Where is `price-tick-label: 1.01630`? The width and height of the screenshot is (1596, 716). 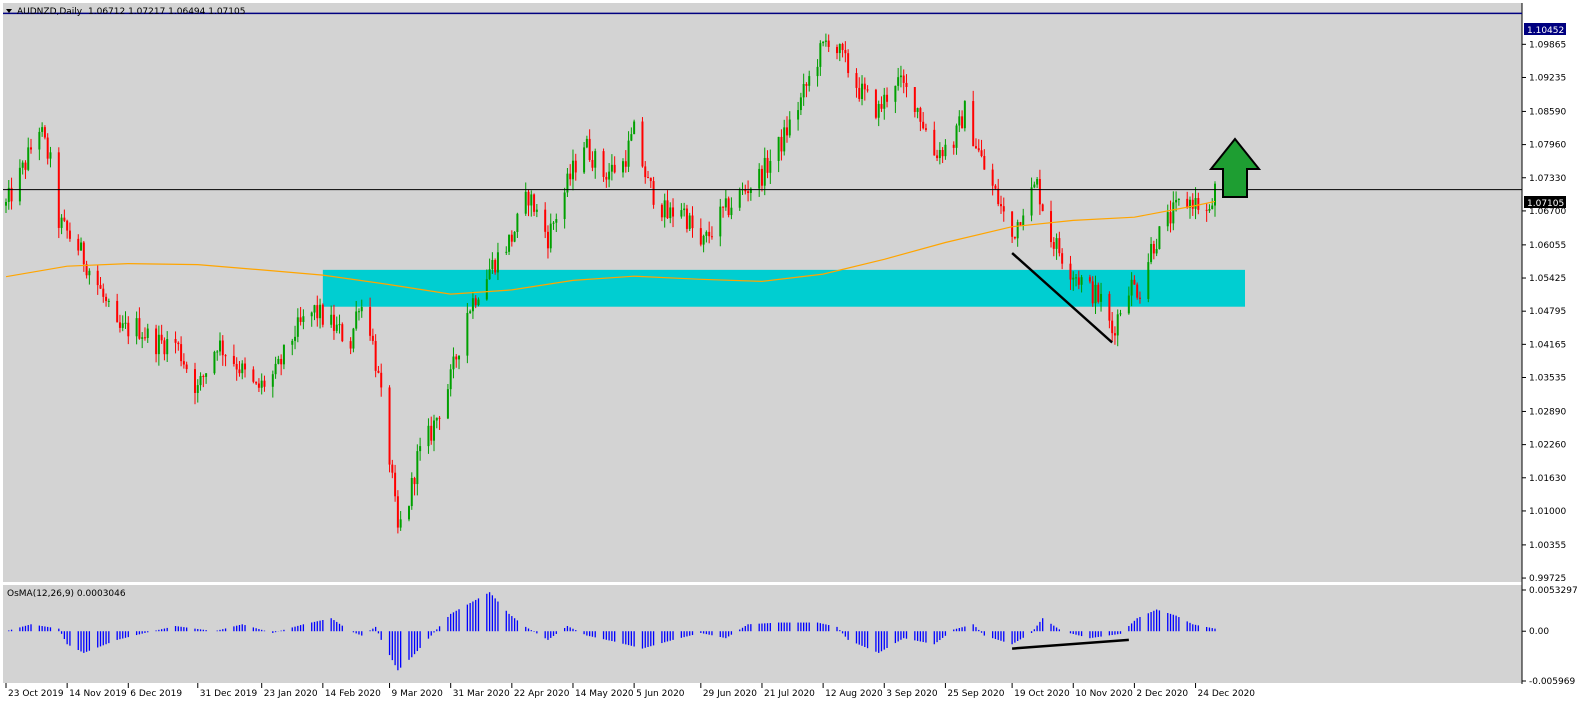
price-tick-label: 1.01630 is located at coordinates (1547, 479).